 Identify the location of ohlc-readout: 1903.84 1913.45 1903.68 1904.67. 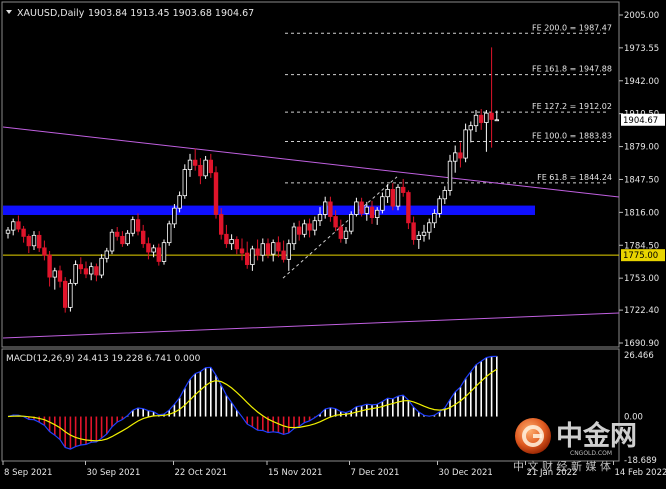
(171, 13).